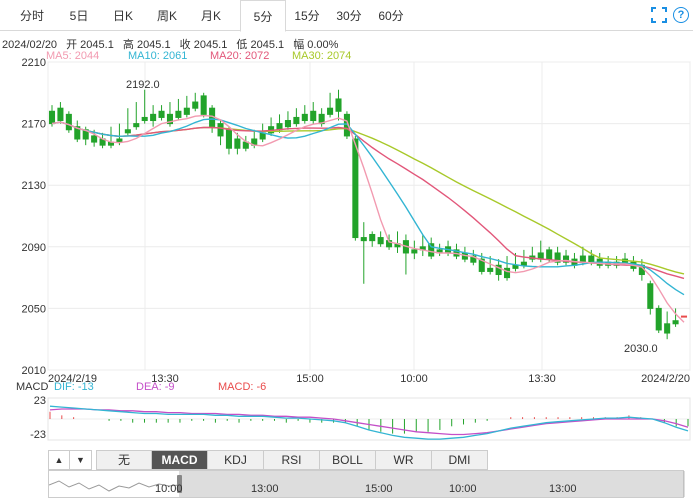  What do you see at coordinates (348, 460) in the screenshot?
I see `indicator-tab-boll: BOLL` at bounding box center [348, 460].